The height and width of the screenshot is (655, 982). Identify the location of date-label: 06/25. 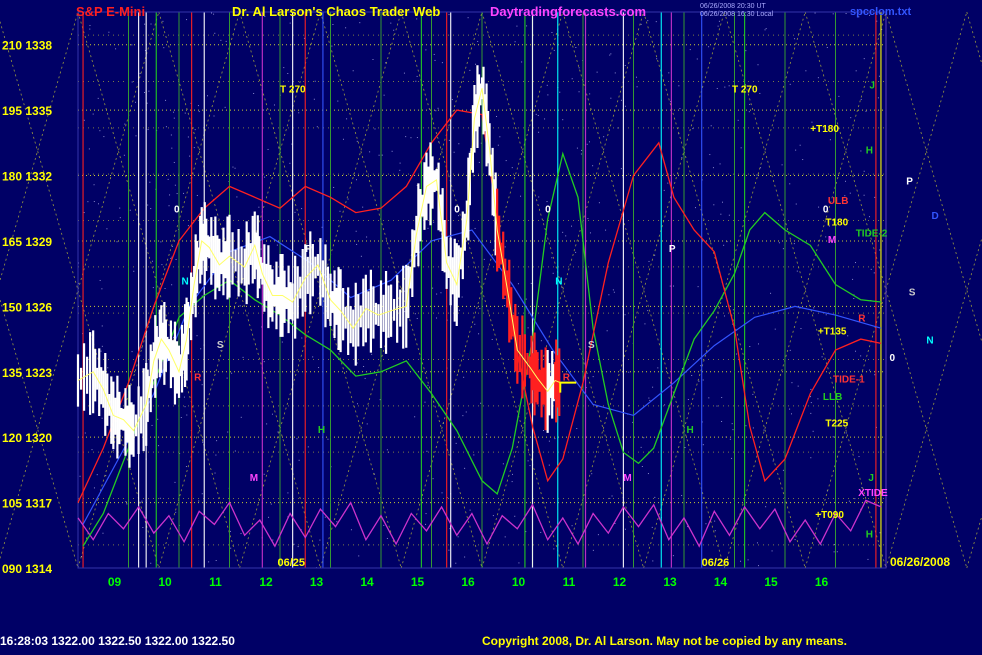
(291, 563).